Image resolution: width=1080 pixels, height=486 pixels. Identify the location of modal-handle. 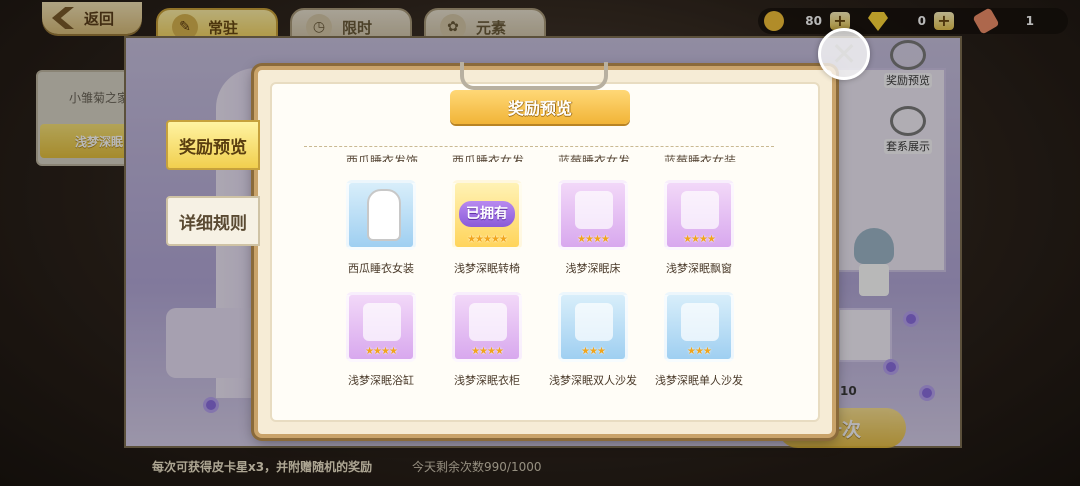
(534, 76).